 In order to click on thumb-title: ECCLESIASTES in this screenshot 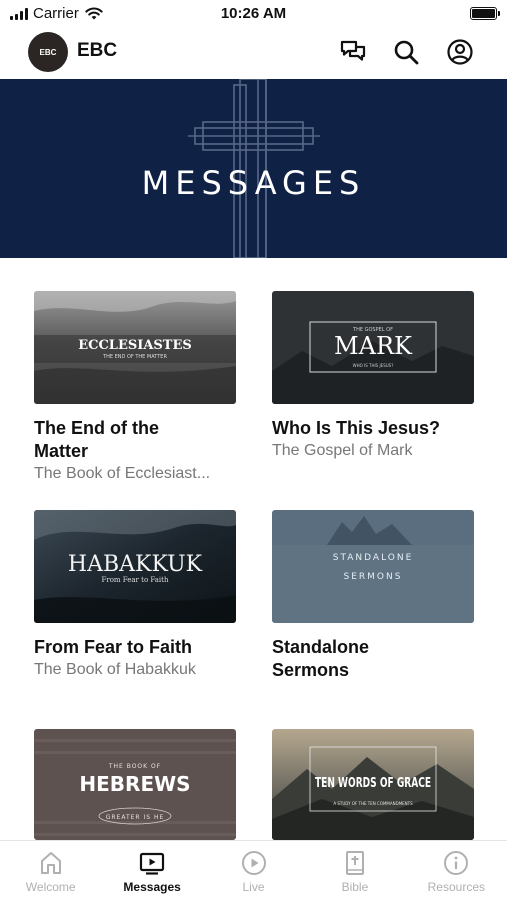, I will do `click(135, 345)`.